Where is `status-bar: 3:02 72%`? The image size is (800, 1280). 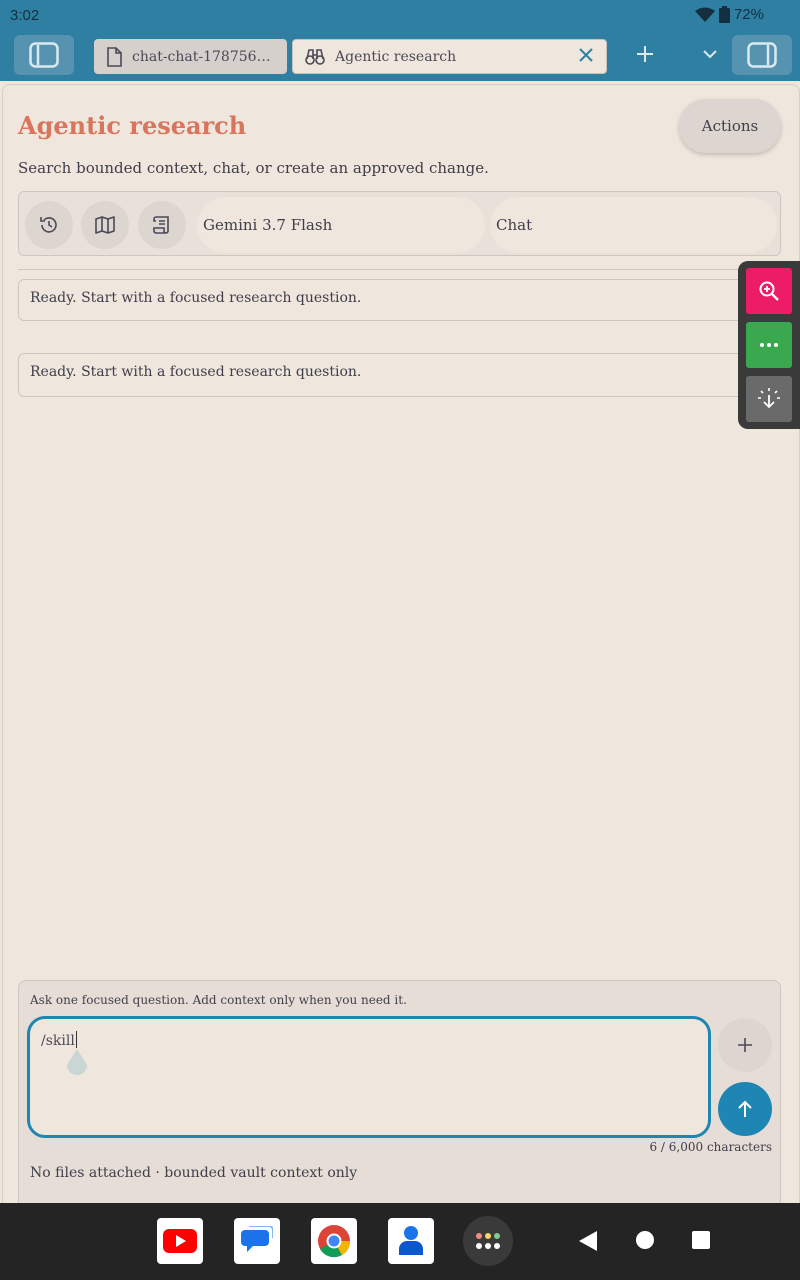
status-bar: 3:02 72% is located at coordinates (400, 15).